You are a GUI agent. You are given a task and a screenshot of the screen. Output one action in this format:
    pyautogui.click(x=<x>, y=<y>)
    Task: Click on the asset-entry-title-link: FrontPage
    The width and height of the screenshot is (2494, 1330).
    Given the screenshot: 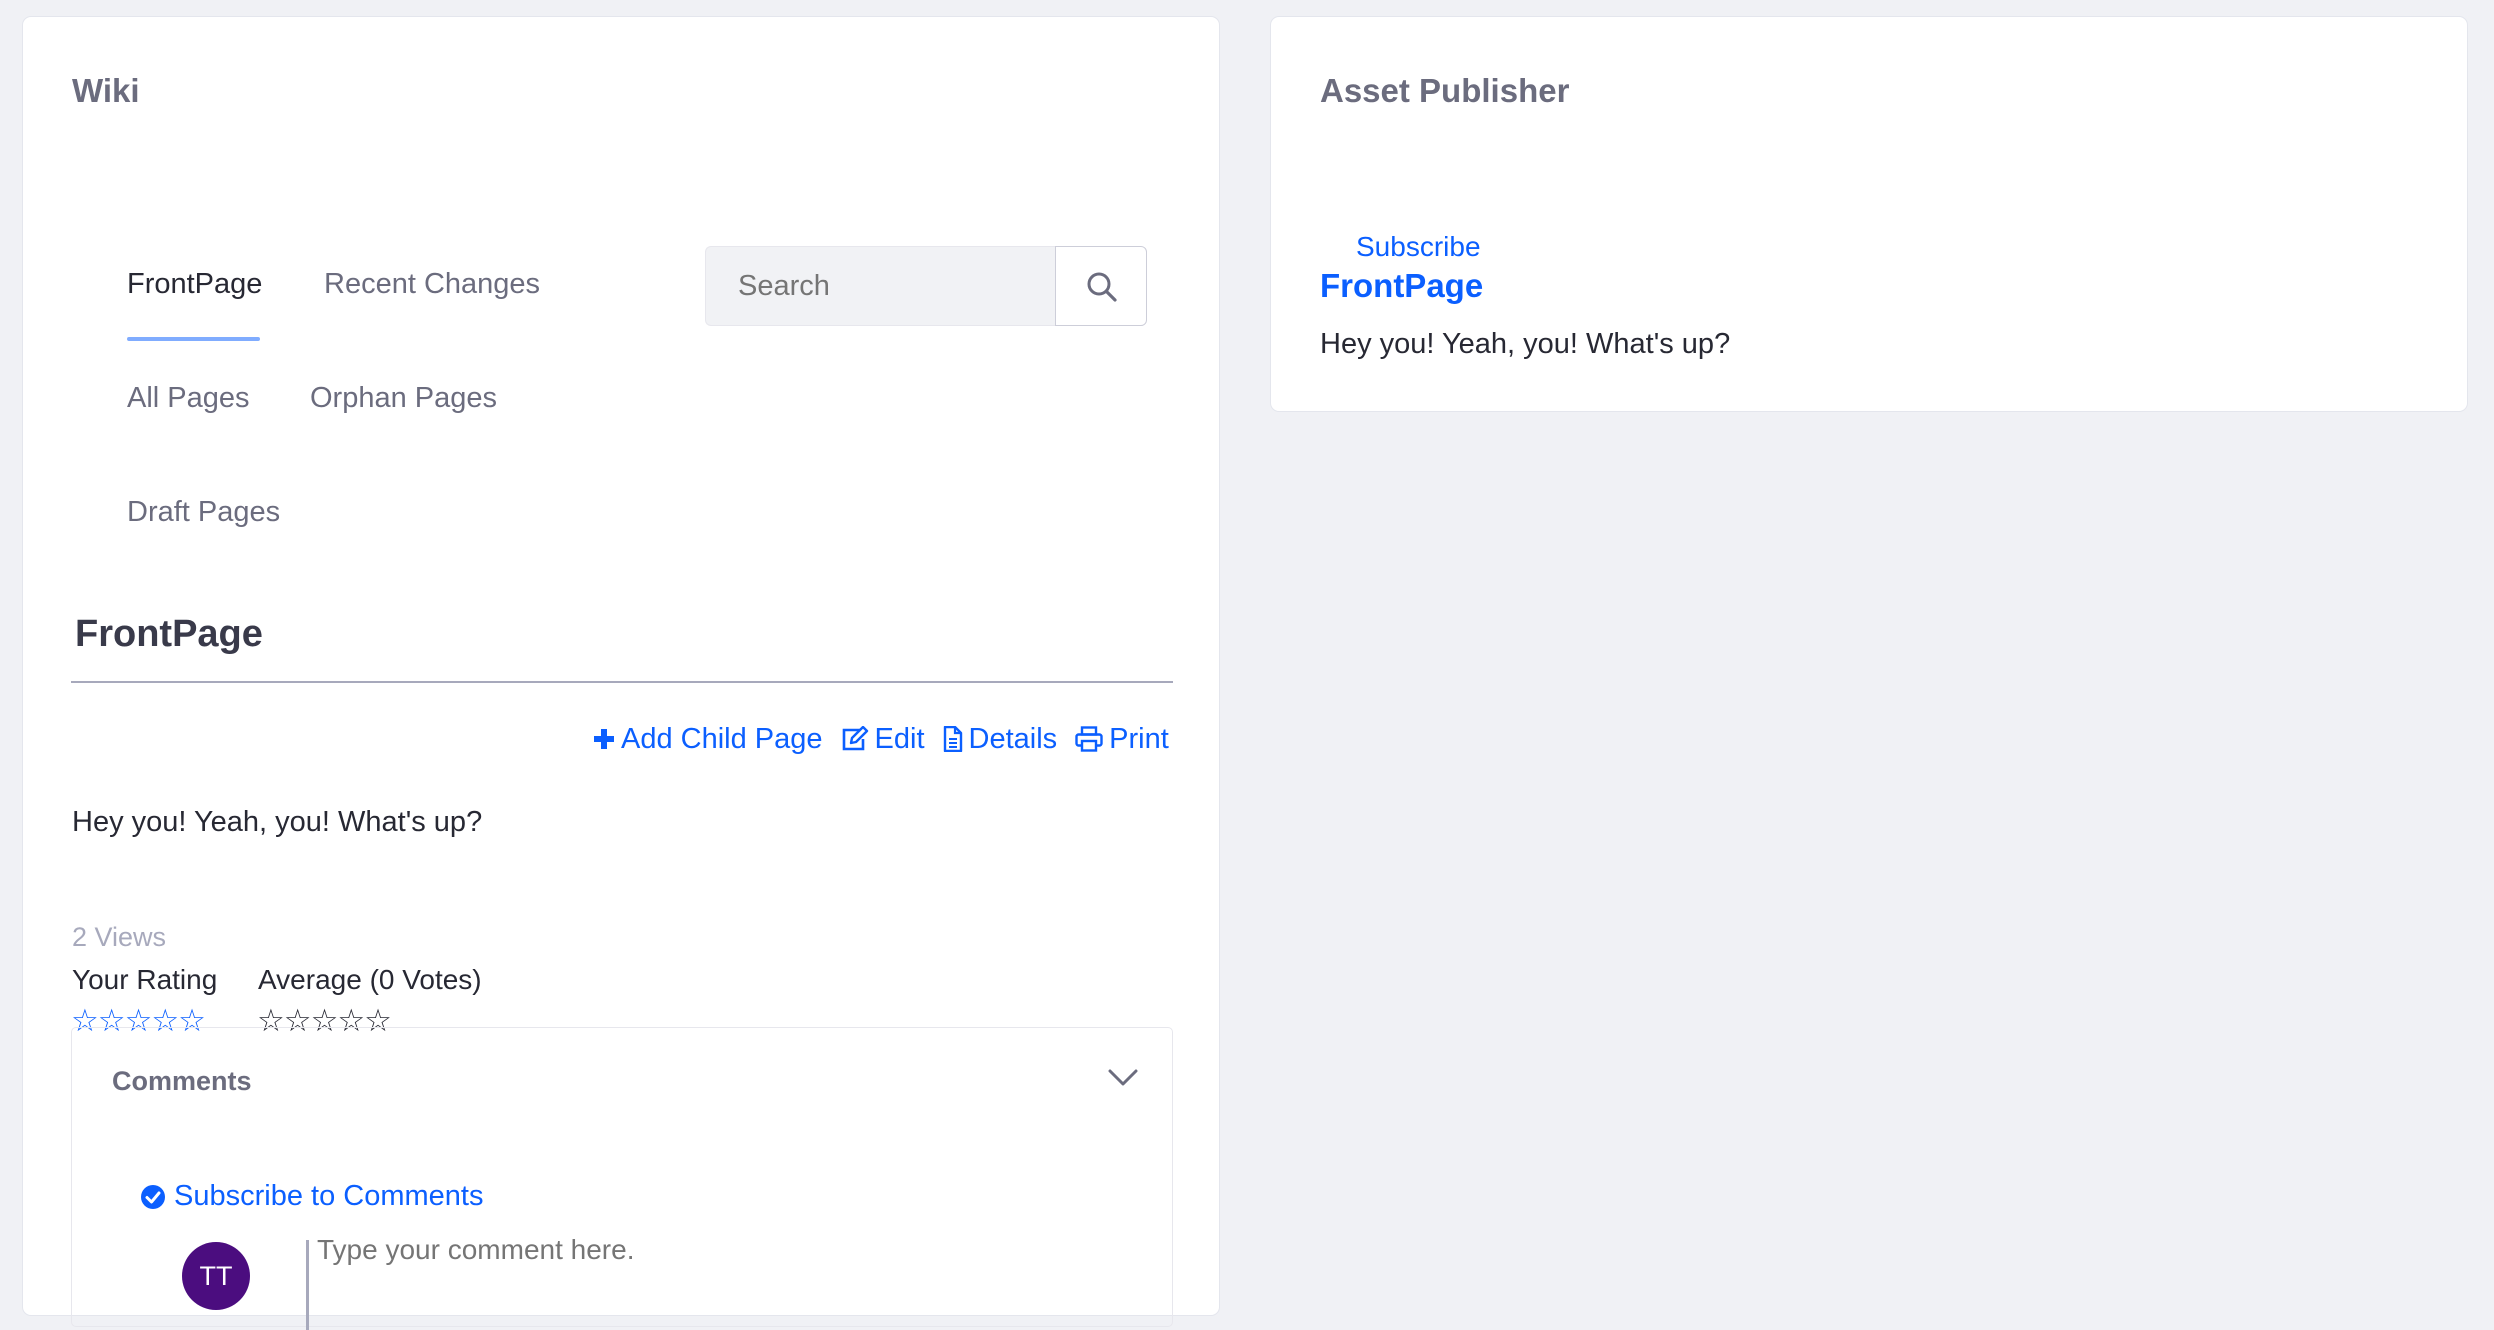 What is the action you would take?
    pyautogui.click(x=1401, y=286)
    